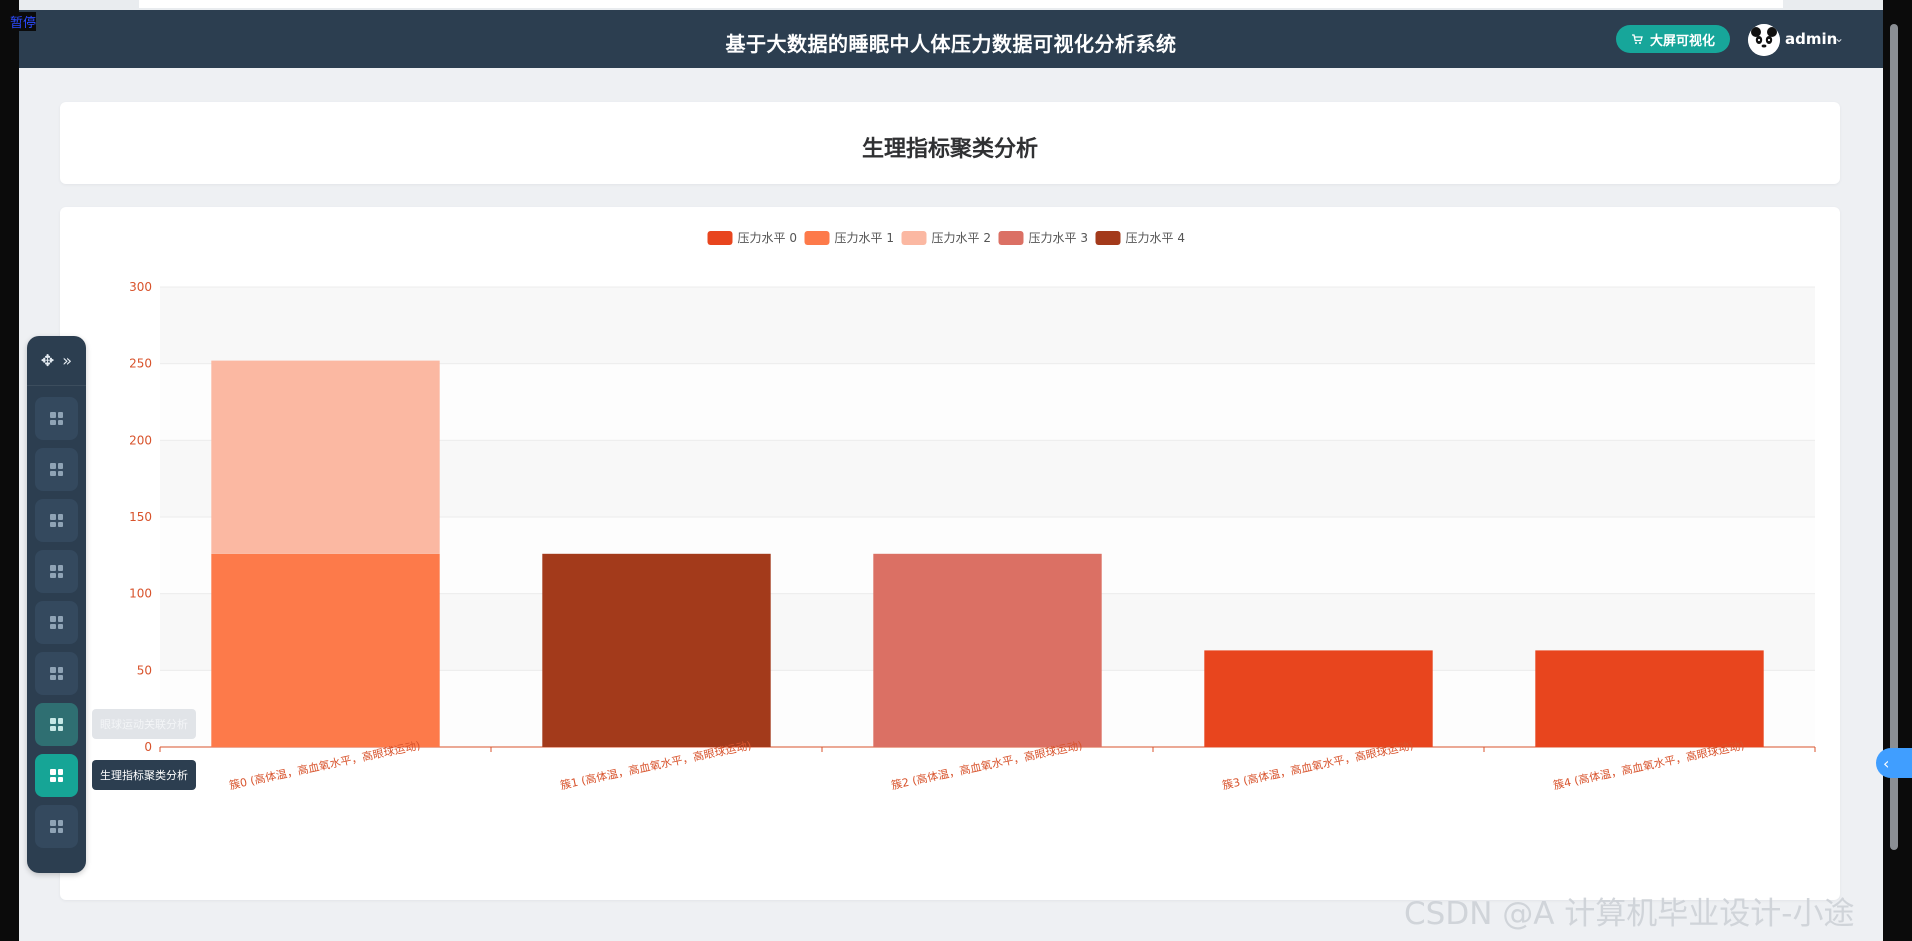 The image size is (1912, 941). What do you see at coordinates (949, 149) in the screenshot?
I see `page-title: 生理指标聚类分析` at bounding box center [949, 149].